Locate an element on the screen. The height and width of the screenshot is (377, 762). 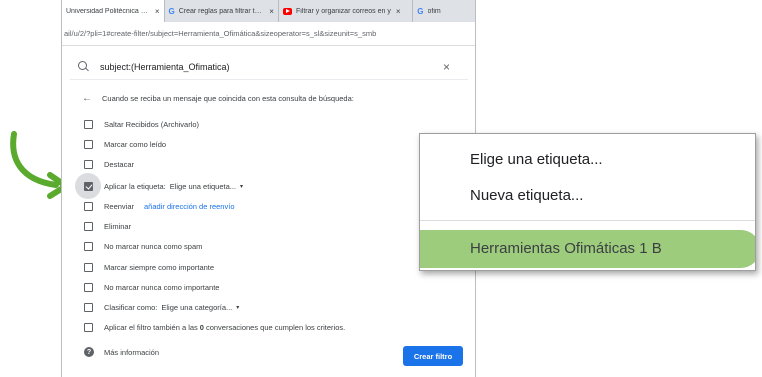
option-star: Destacar is located at coordinates (109, 164).